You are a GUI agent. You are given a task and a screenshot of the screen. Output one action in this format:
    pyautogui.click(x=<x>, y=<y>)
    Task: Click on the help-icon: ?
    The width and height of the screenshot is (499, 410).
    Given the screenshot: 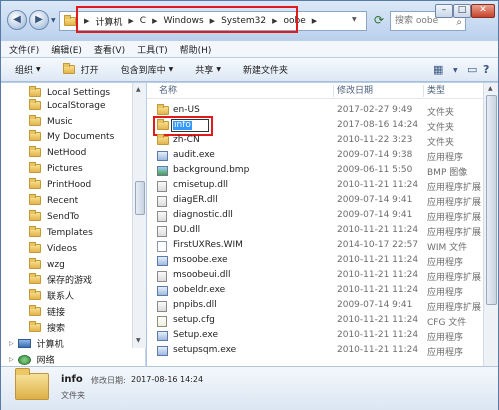 What is the action you would take?
    pyautogui.click(x=486, y=69)
    